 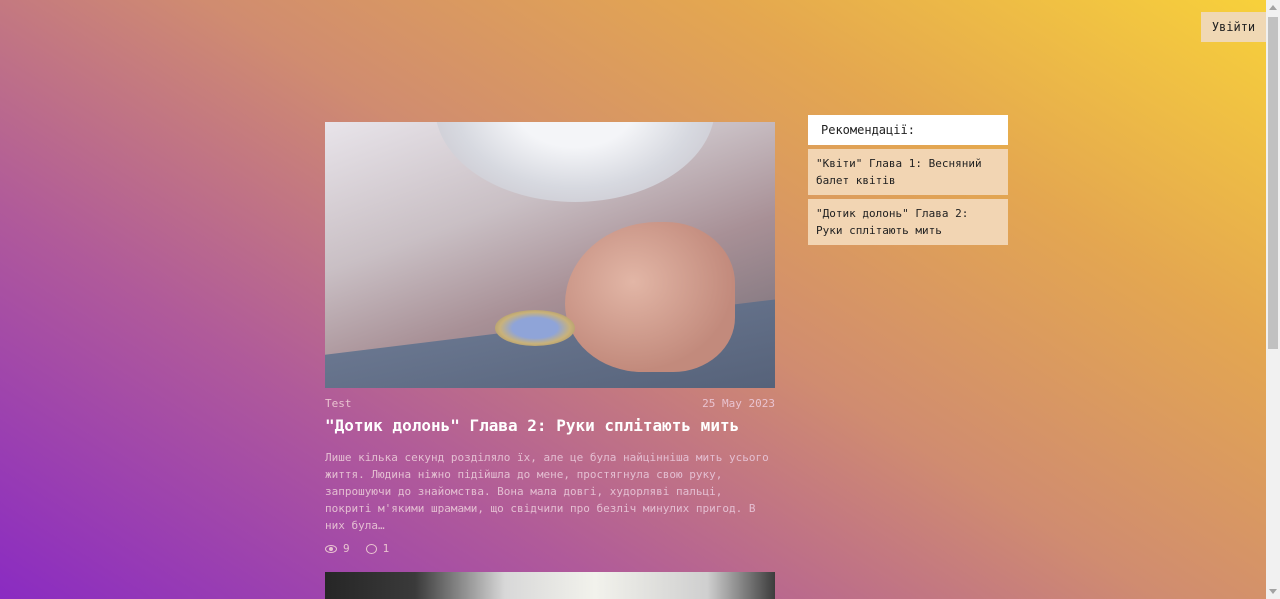 I want to click on eye-icon, so click(x=331, y=548).